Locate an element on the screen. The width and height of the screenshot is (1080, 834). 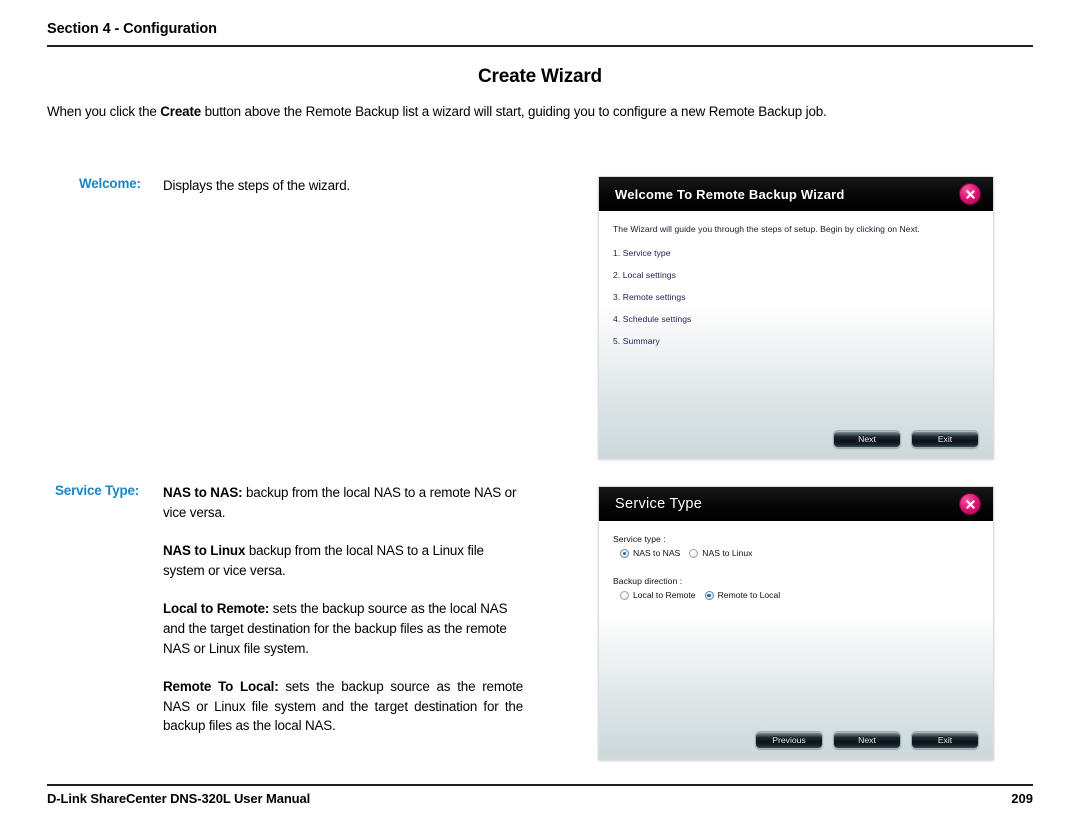
row-label-service-type: Service Type: is located at coordinates (97, 490).